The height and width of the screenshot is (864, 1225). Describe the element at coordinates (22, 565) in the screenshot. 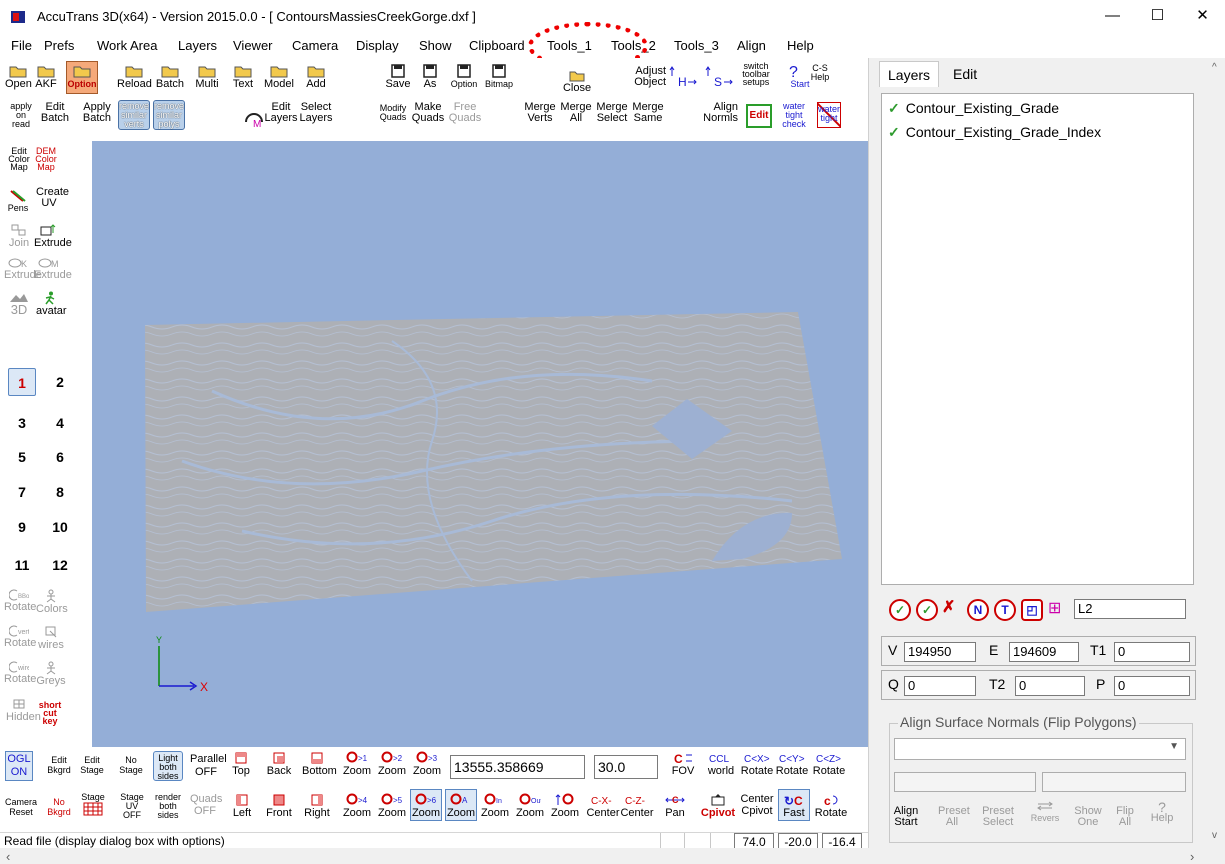

I see `view-slot-11: 11` at that location.